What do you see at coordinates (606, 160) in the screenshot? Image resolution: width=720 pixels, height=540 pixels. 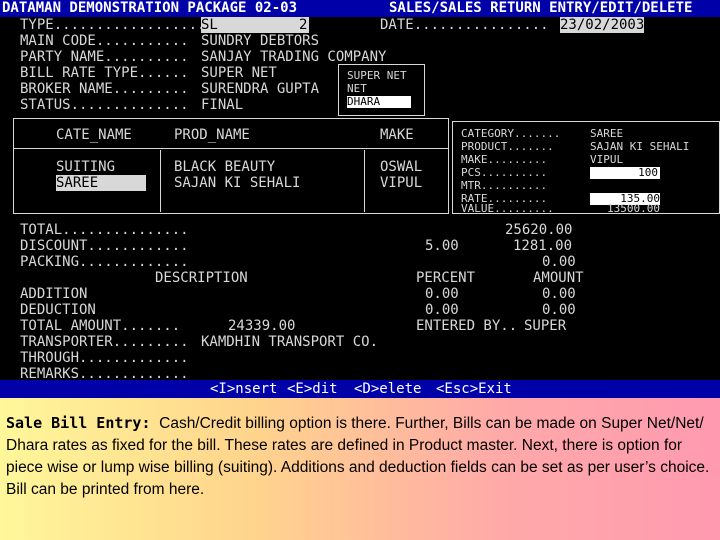 I see `detail-make-value: VIPUL` at bounding box center [606, 160].